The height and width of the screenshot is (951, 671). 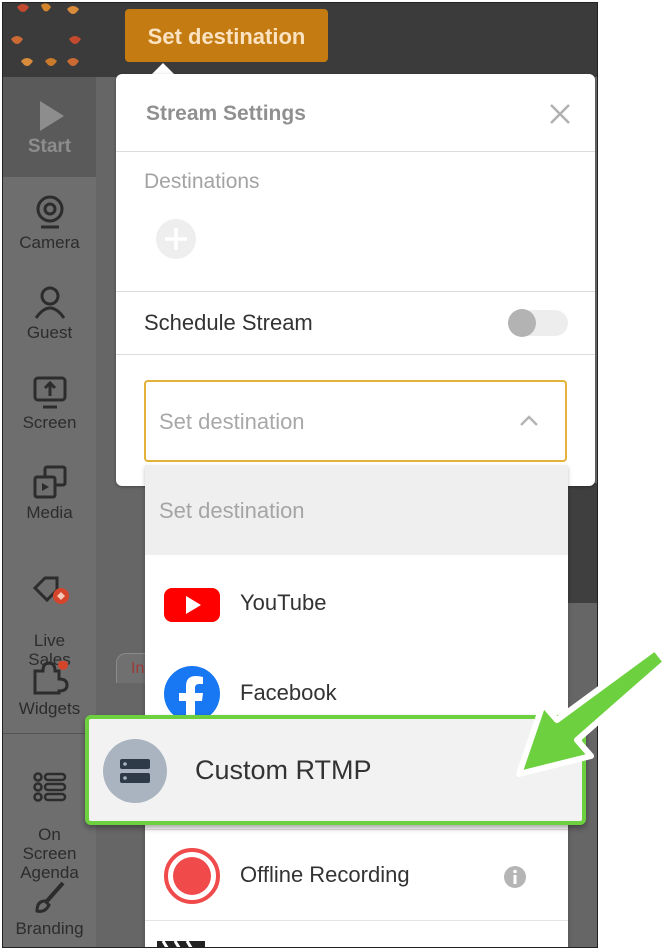 I want to click on add-destination-button, so click(x=176, y=239).